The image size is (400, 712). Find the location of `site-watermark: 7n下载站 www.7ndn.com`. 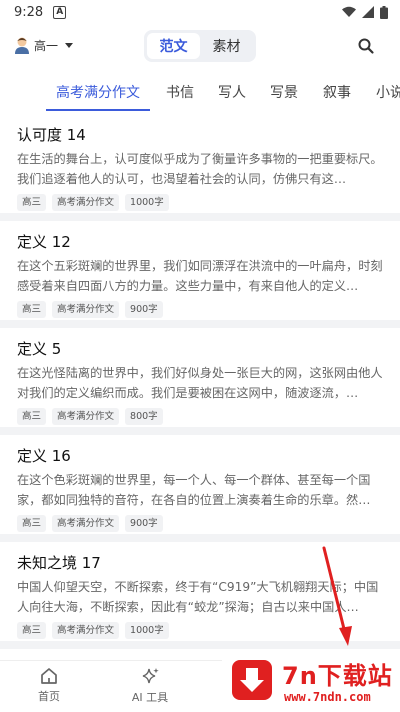

site-watermark: 7n下载站 www.7ndn.com is located at coordinates (311, 682).